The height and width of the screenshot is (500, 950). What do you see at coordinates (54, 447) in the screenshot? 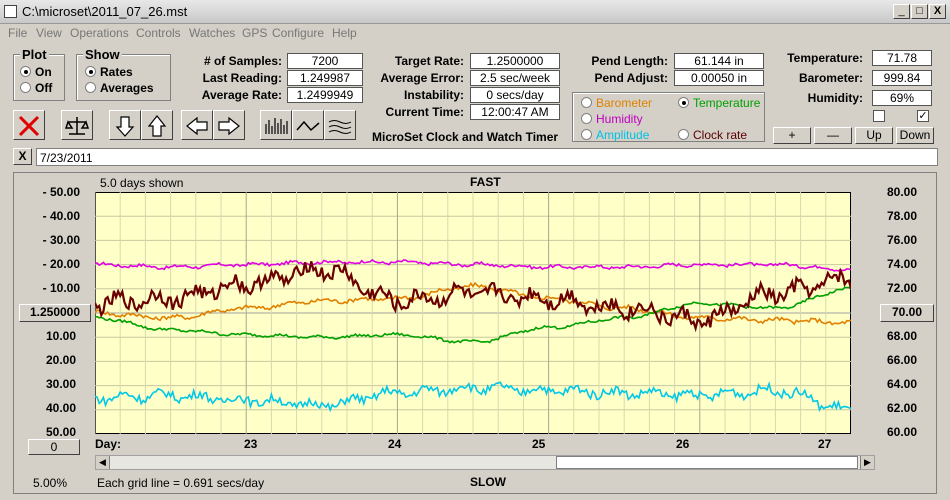
I see `bottom-left-button: 0` at bounding box center [54, 447].